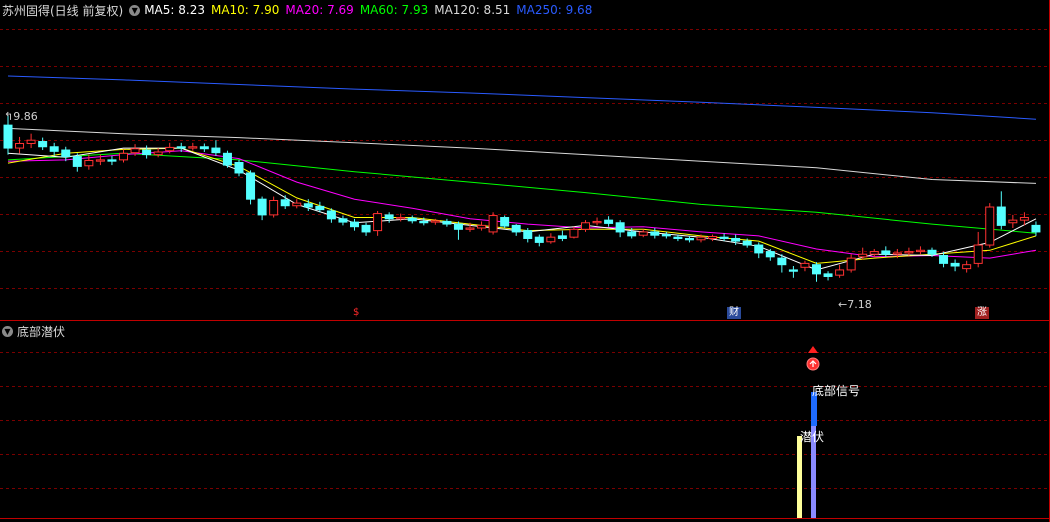 This screenshot has height=522, width=1050. I want to click on indicator-name: 底部潜伏, so click(41, 331).